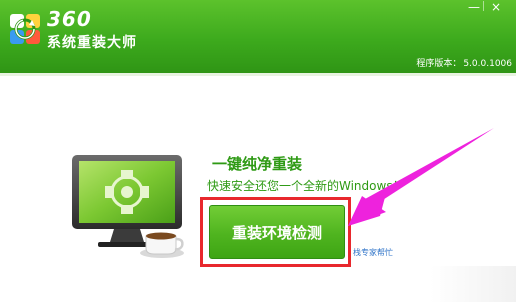  What do you see at coordinates (473, 284) in the screenshot?
I see `watermark-fade` at bounding box center [473, 284].